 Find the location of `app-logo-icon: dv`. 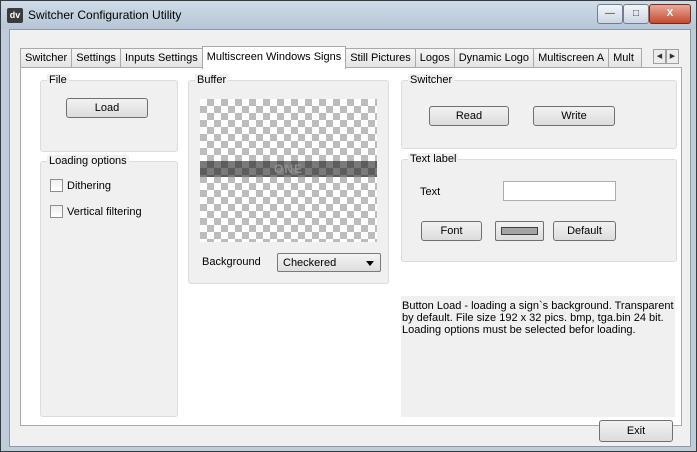

app-logo-icon: dv is located at coordinates (15, 15).